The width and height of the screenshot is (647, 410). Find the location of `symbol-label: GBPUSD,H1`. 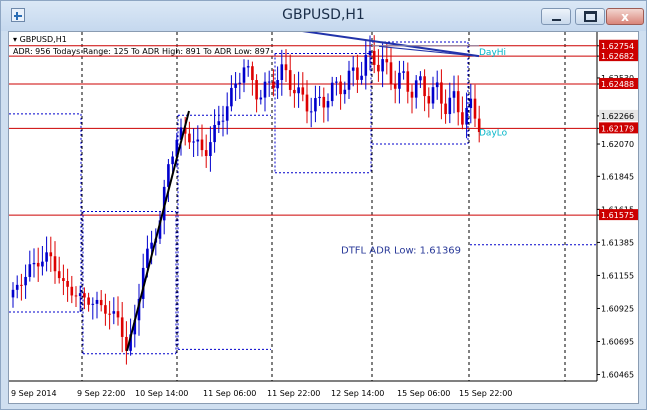

symbol-label: GBPUSD,H1 is located at coordinates (43, 39).